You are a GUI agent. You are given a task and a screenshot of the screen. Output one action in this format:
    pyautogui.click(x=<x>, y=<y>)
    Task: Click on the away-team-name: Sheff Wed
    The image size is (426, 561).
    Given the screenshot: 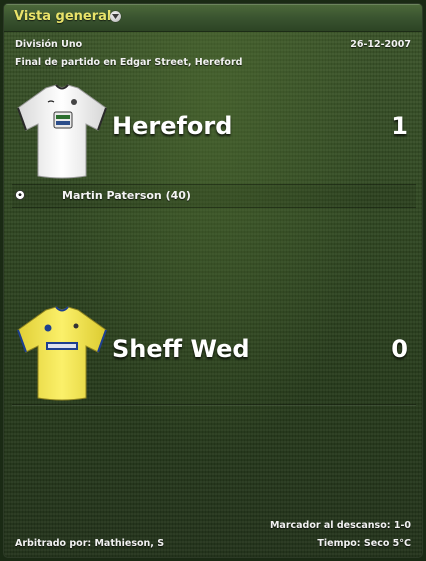 What is the action you would take?
    pyautogui.click(x=181, y=349)
    